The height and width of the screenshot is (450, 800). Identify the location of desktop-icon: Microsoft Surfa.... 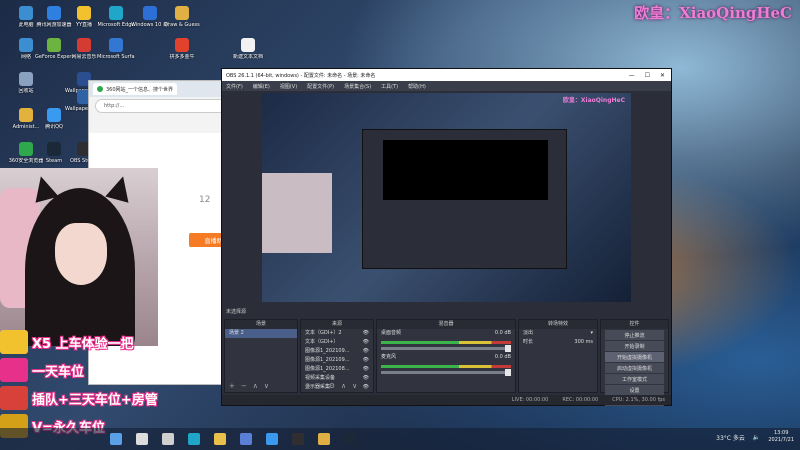
(116, 54).